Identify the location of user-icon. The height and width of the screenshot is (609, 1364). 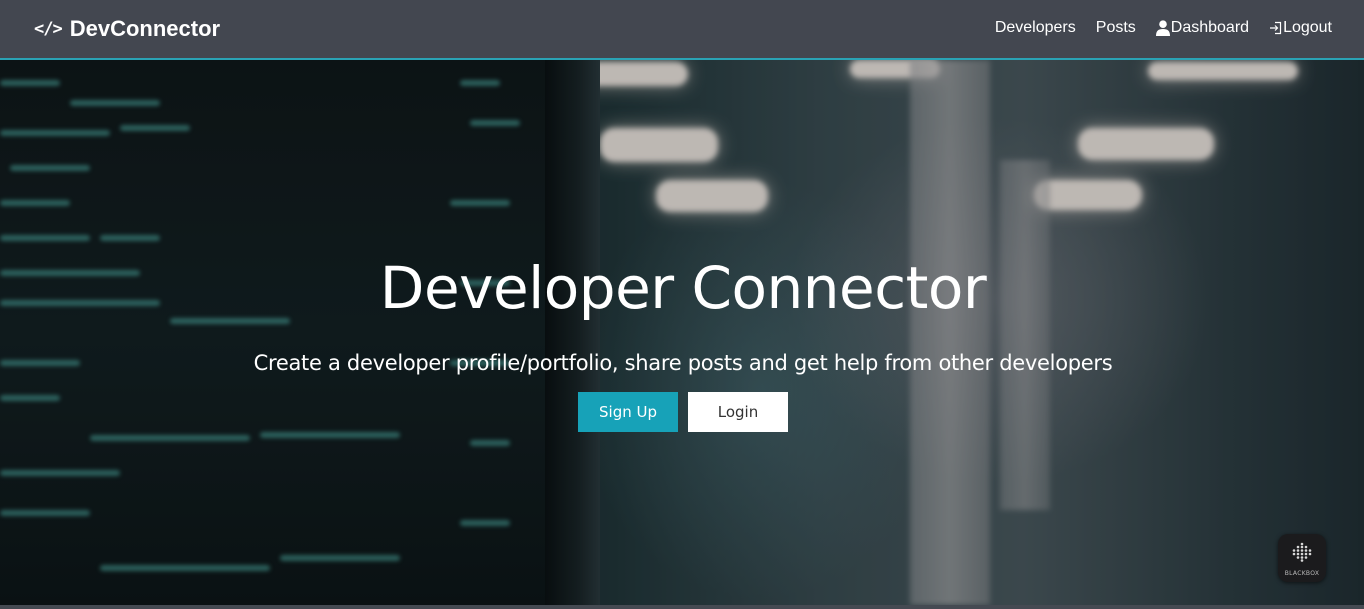
(1162, 28).